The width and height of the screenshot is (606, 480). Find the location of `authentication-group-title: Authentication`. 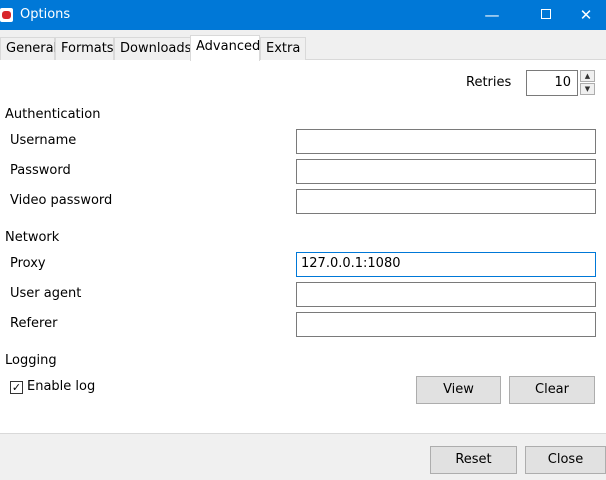

authentication-group-title: Authentication is located at coordinates (53, 114).